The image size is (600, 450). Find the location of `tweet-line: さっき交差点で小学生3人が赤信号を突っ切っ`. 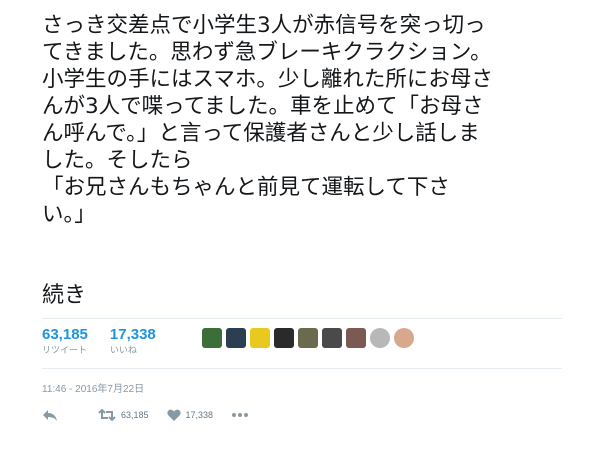

tweet-line: さっき交差点で小学生3人が赤信号を突っ切っ is located at coordinates (264, 25).